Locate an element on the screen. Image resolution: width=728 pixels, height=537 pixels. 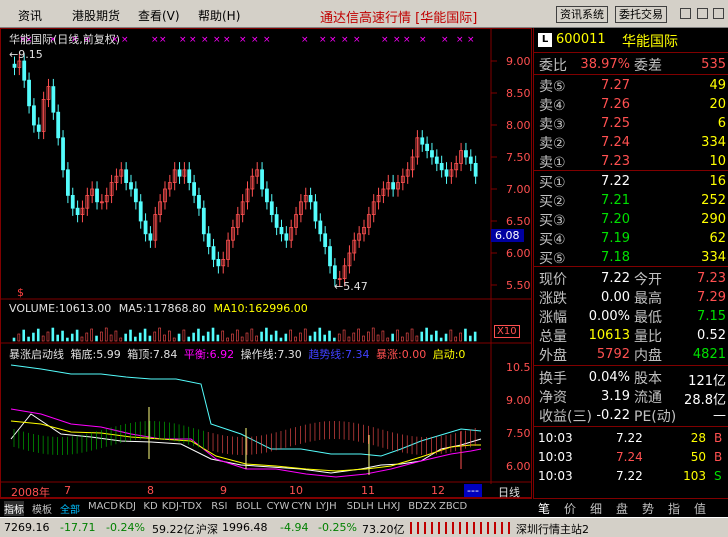
menu-hk-futures: 港股期货 is located at coordinates (96, 15).